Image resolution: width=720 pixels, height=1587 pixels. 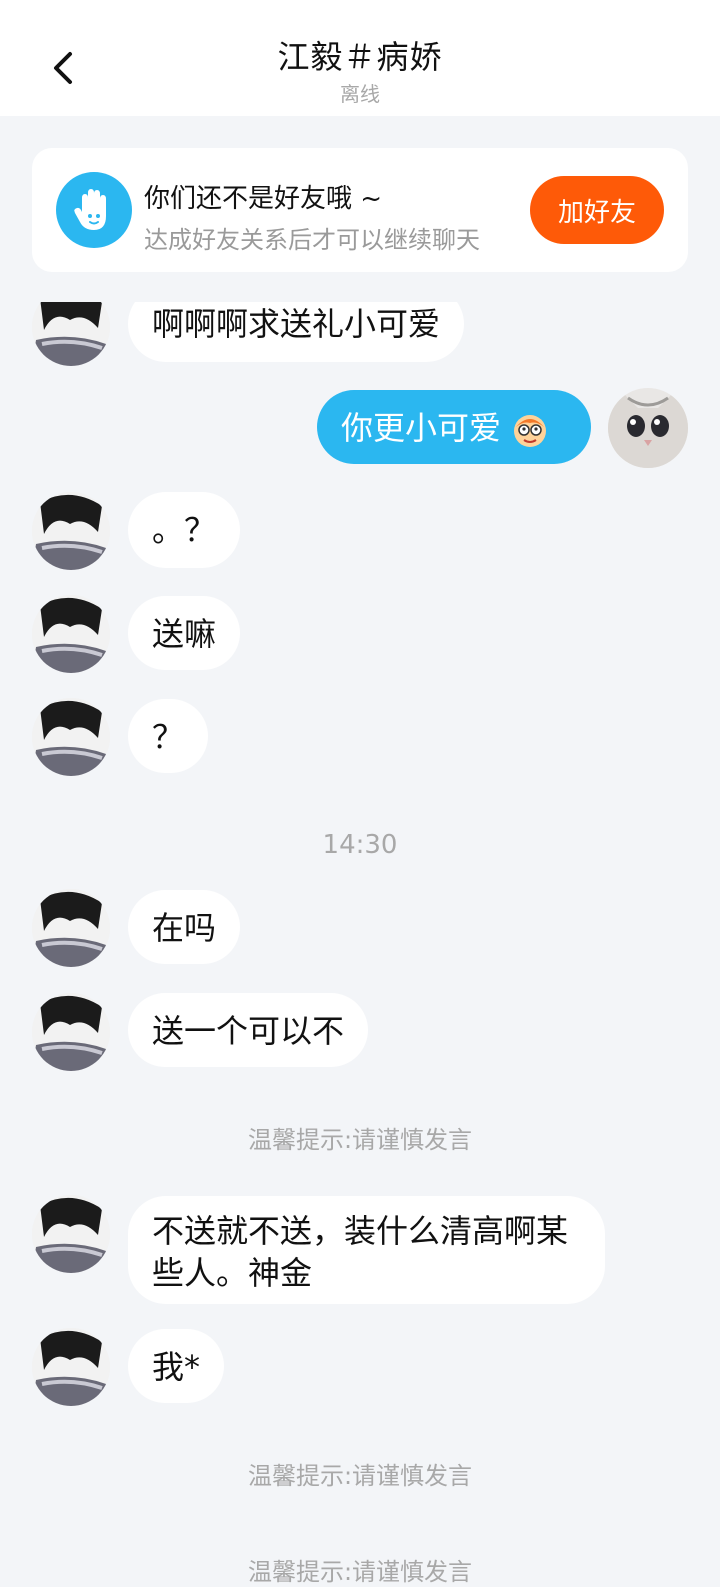 I want to click on message-text: 你更小可爱, so click(x=421, y=428).